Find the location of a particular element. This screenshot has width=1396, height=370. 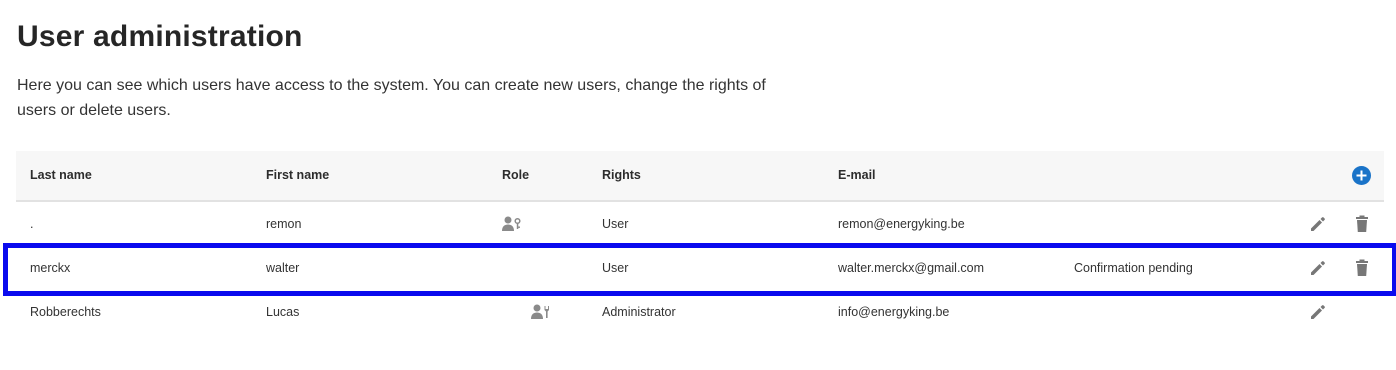

column-header-last-name: Last name is located at coordinates (61, 175).